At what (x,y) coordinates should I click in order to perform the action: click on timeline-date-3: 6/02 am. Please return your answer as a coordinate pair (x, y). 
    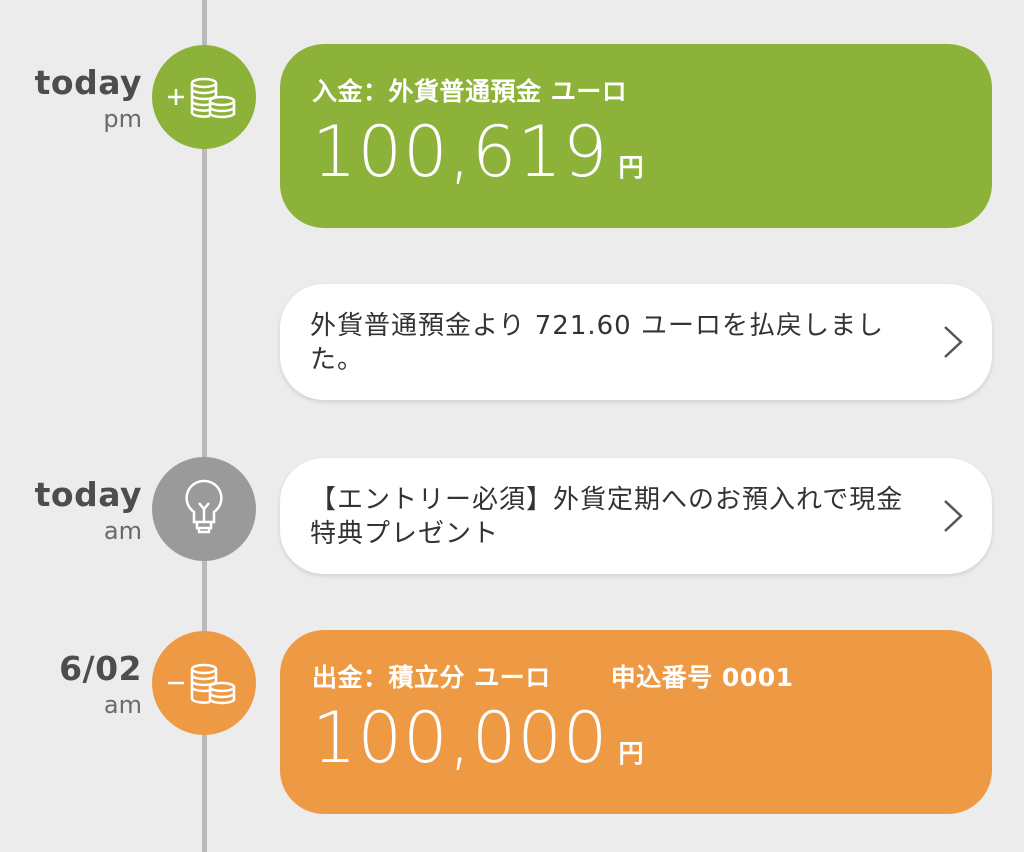
    Looking at the image, I should click on (71, 684).